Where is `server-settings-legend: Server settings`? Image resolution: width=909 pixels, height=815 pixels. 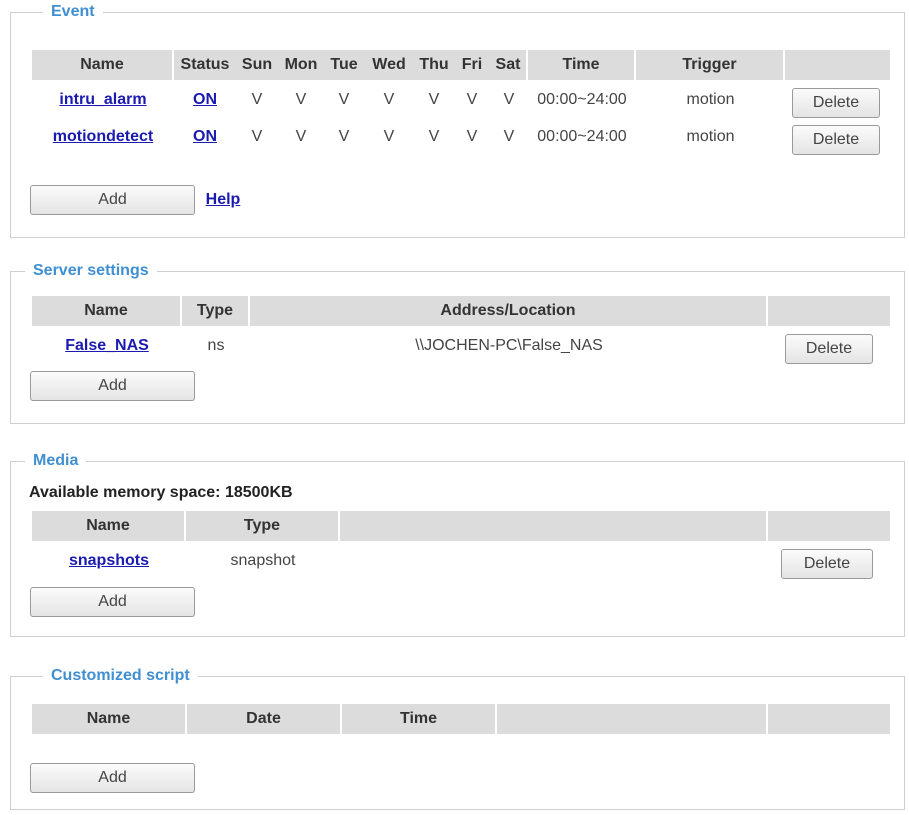
server-settings-legend: Server settings is located at coordinates (91, 271).